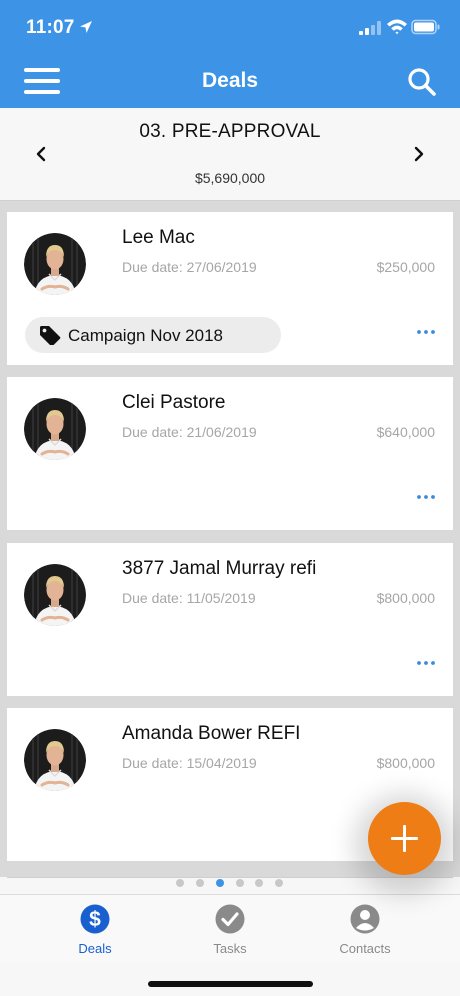  Describe the element at coordinates (189, 598) in the screenshot. I see `deal-due-date: Due date: 11/05/2019` at that location.